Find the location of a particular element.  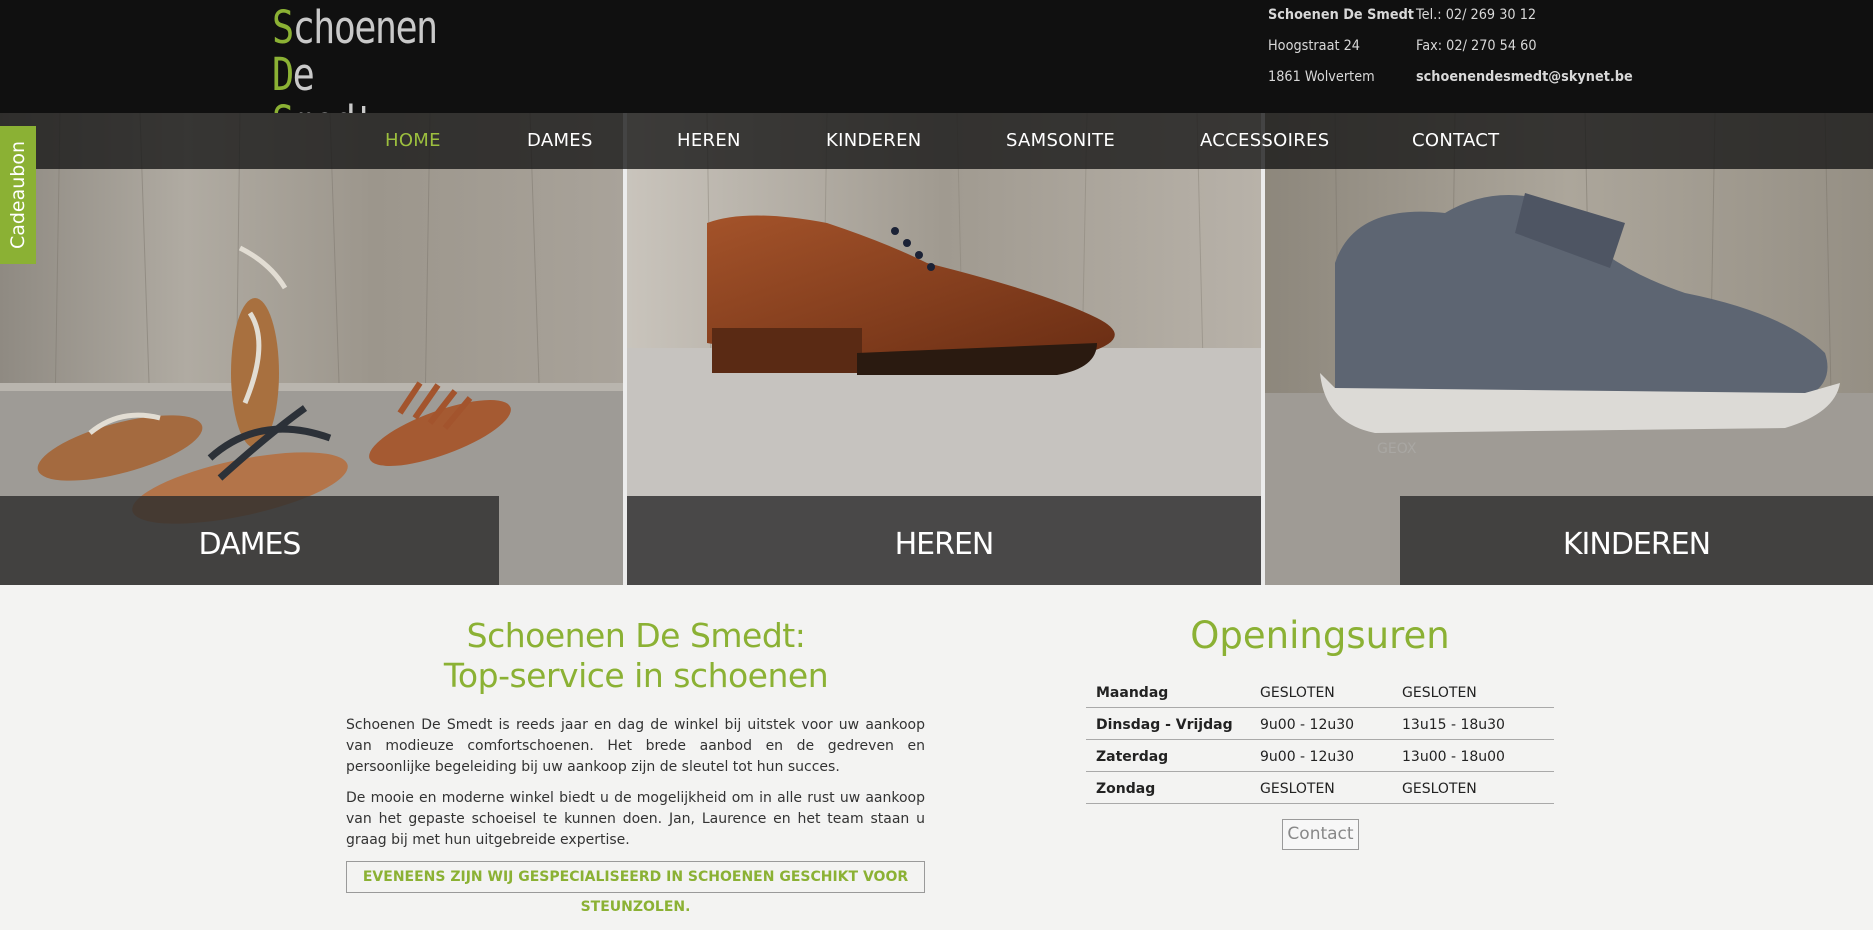

table-row: Zaterdag 9u00 - 12u30 13u00 - 18u00 is located at coordinates (1320, 755).